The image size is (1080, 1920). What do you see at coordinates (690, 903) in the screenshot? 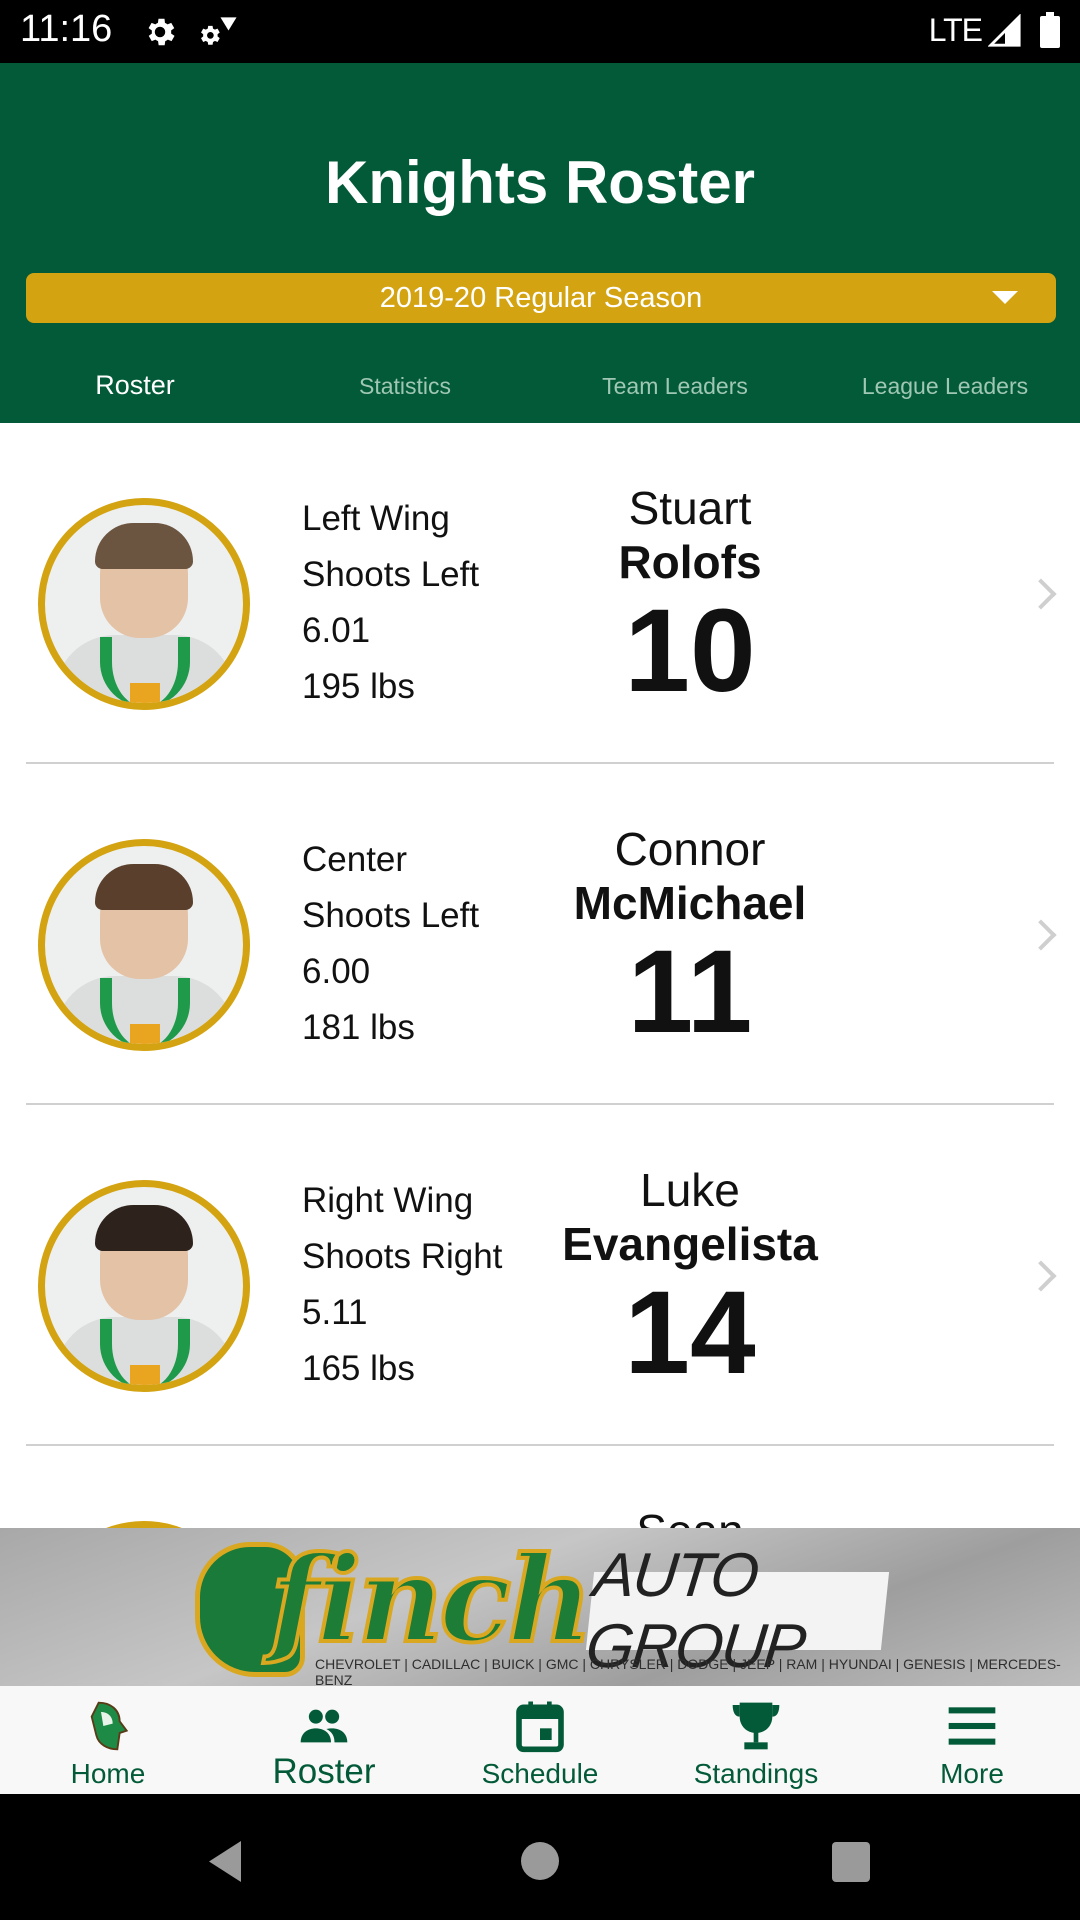
I see `player-last-name: McMichael` at bounding box center [690, 903].